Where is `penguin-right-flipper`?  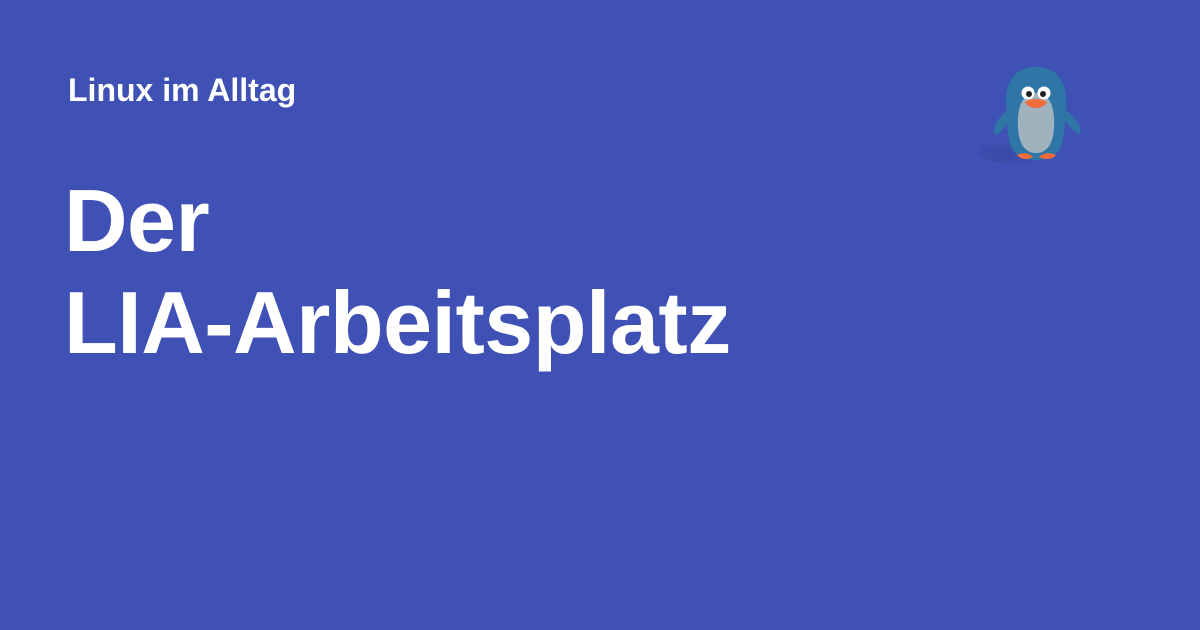 penguin-right-flipper is located at coordinates (1072, 122).